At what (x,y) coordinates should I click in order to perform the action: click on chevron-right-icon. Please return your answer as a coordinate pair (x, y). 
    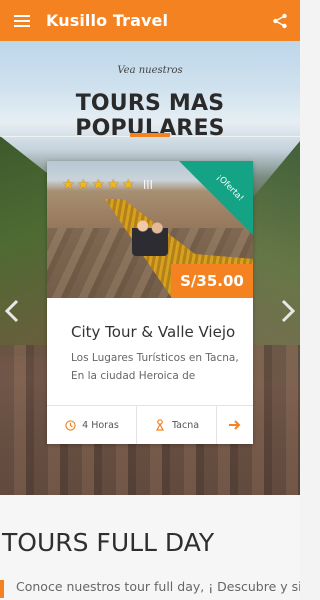
    Looking at the image, I should click on (288, 311).